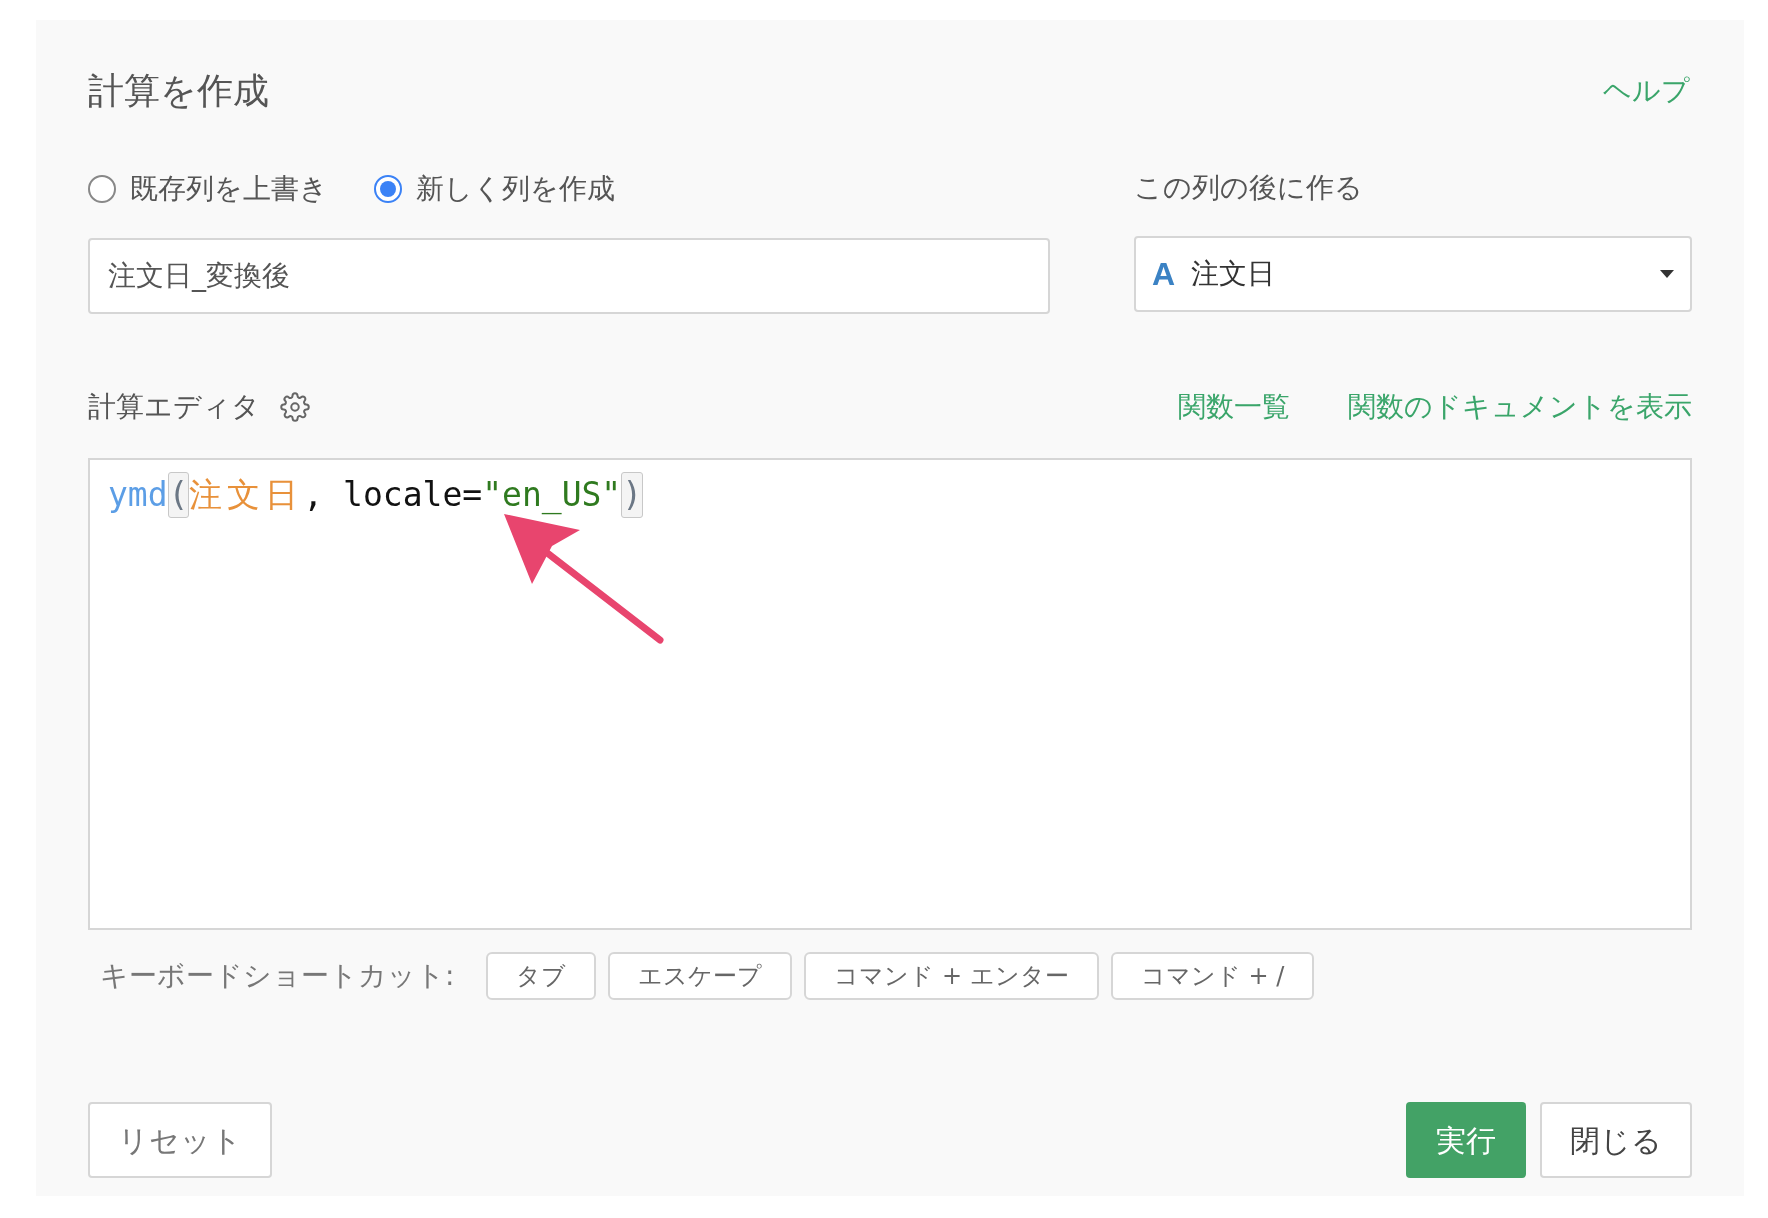 Image resolution: width=1768 pixels, height=1218 pixels. What do you see at coordinates (1413, 274) in the screenshot?
I see `column-dropdown: A 注文日` at bounding box center [1413, 274].